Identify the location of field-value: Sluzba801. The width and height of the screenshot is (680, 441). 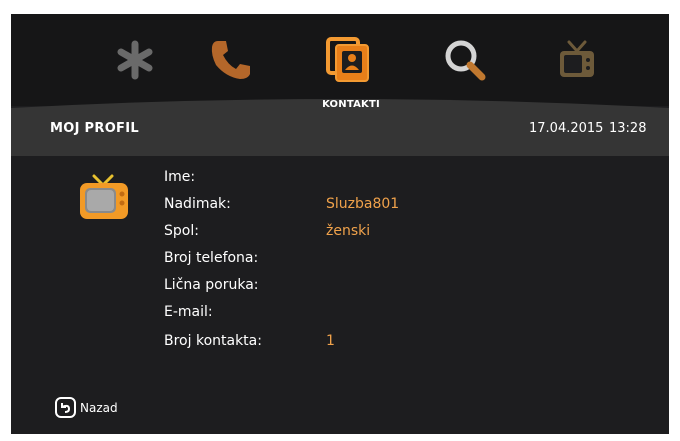
(363, 204).